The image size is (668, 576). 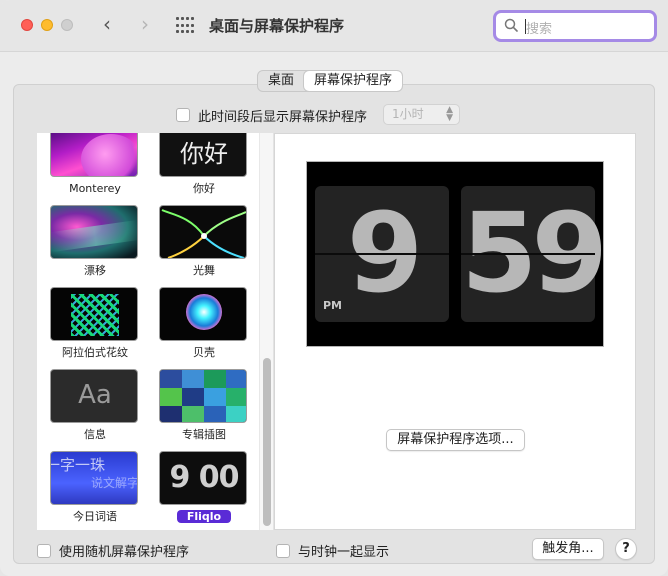 I want to click on word-thumbnail-subtext: 说文解字, so click(x=114, y=483).